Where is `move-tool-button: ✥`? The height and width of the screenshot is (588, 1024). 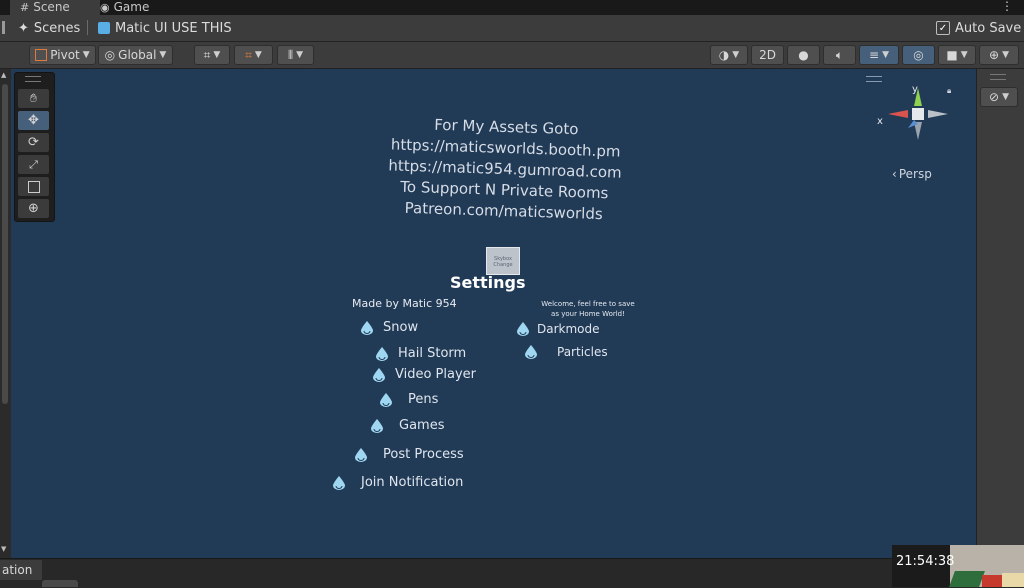
move-tool-button: ✥ is located at coordinates (33, 120).